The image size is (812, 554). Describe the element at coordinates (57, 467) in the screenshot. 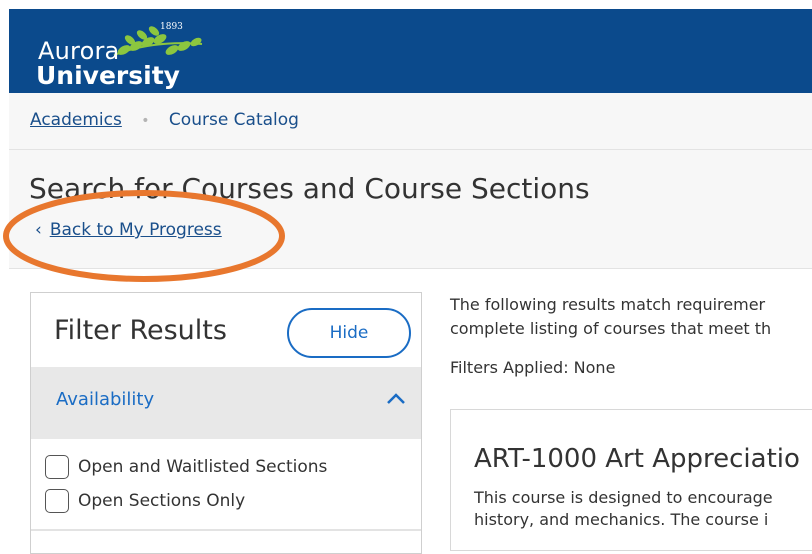

I see `checkbox-open-waitlisted` at that location.